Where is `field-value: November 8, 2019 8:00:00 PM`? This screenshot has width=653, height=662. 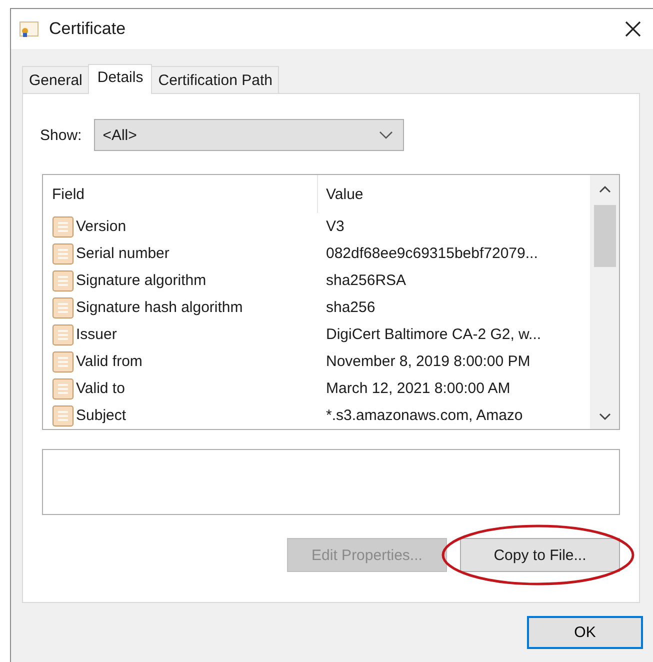
field-value: November 8, 2019 8:00:00 PM is located at coordinates (428, 361).